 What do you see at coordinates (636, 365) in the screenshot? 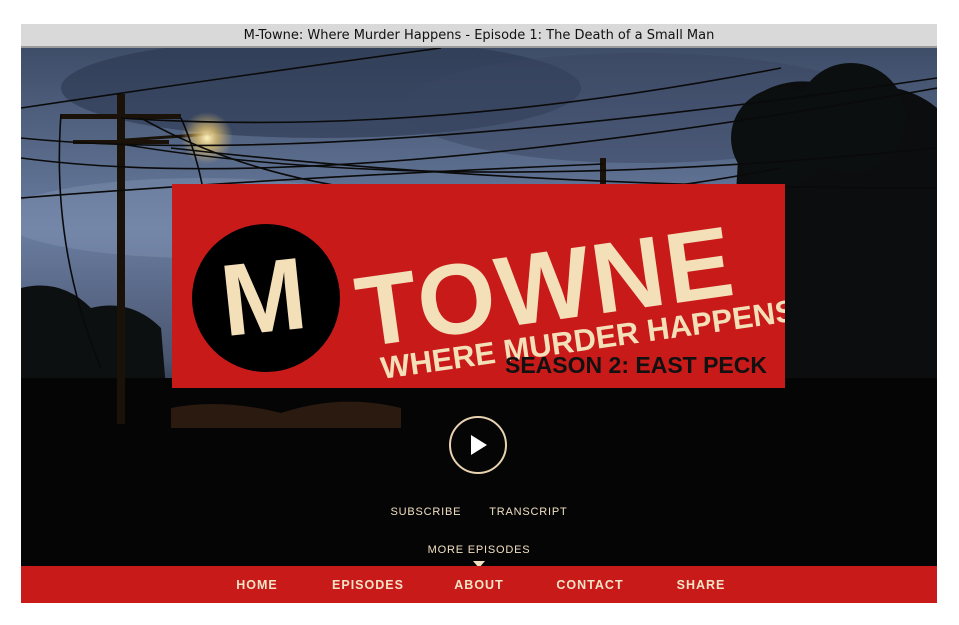
I see `logo-season-label: SEASON 2: EAST PECK` at bounding box center [636, 365].